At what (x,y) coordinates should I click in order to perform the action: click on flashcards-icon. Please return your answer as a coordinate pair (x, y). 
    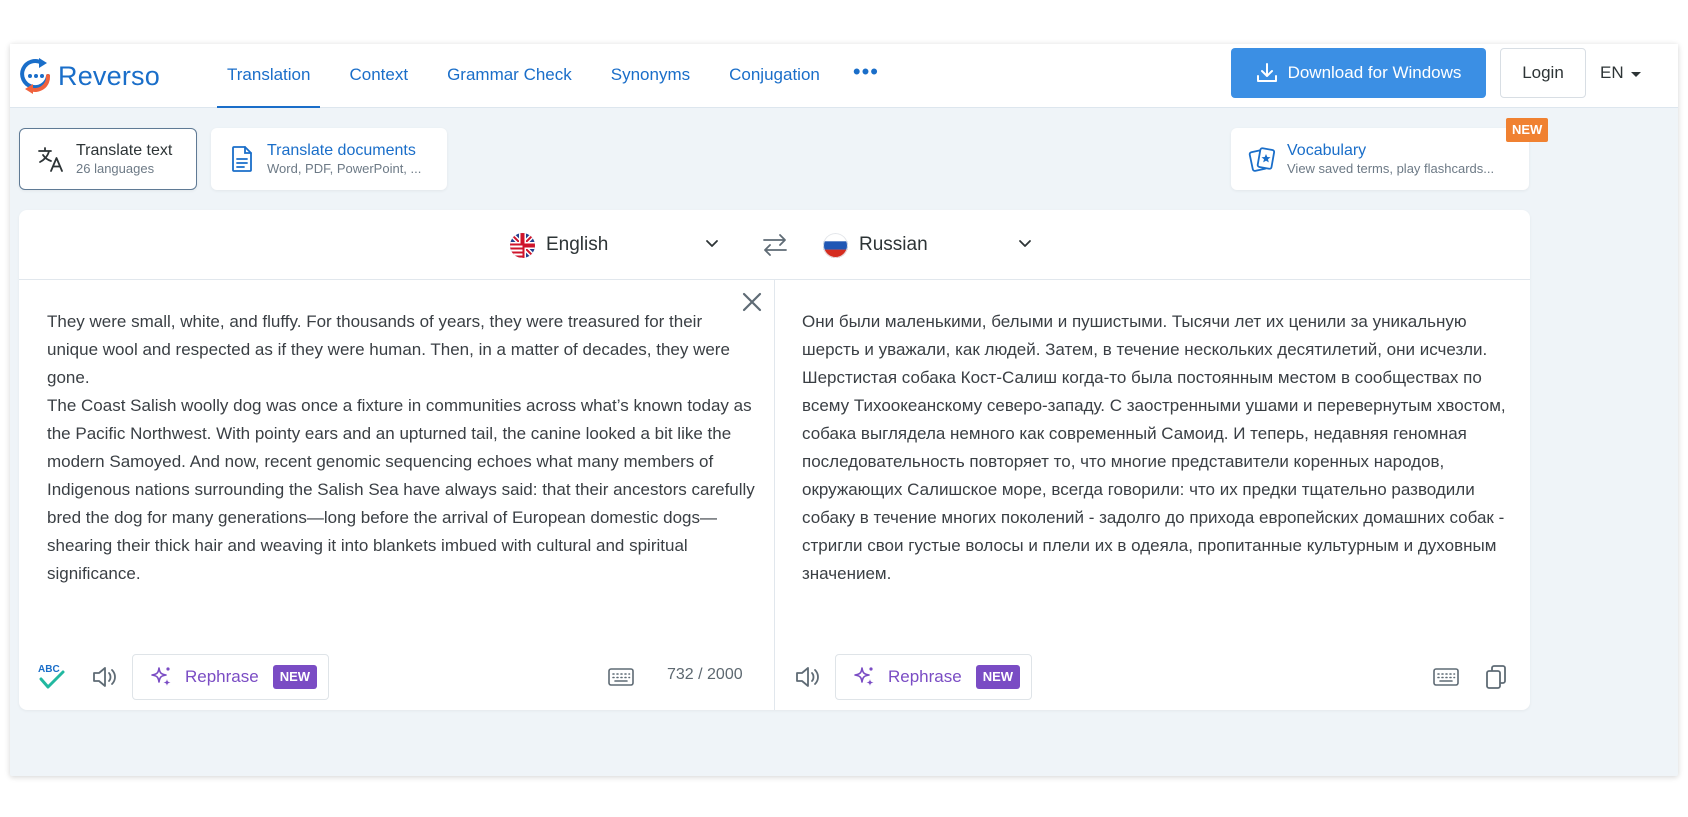
    Looking at the image, I should click on (1262, 159).